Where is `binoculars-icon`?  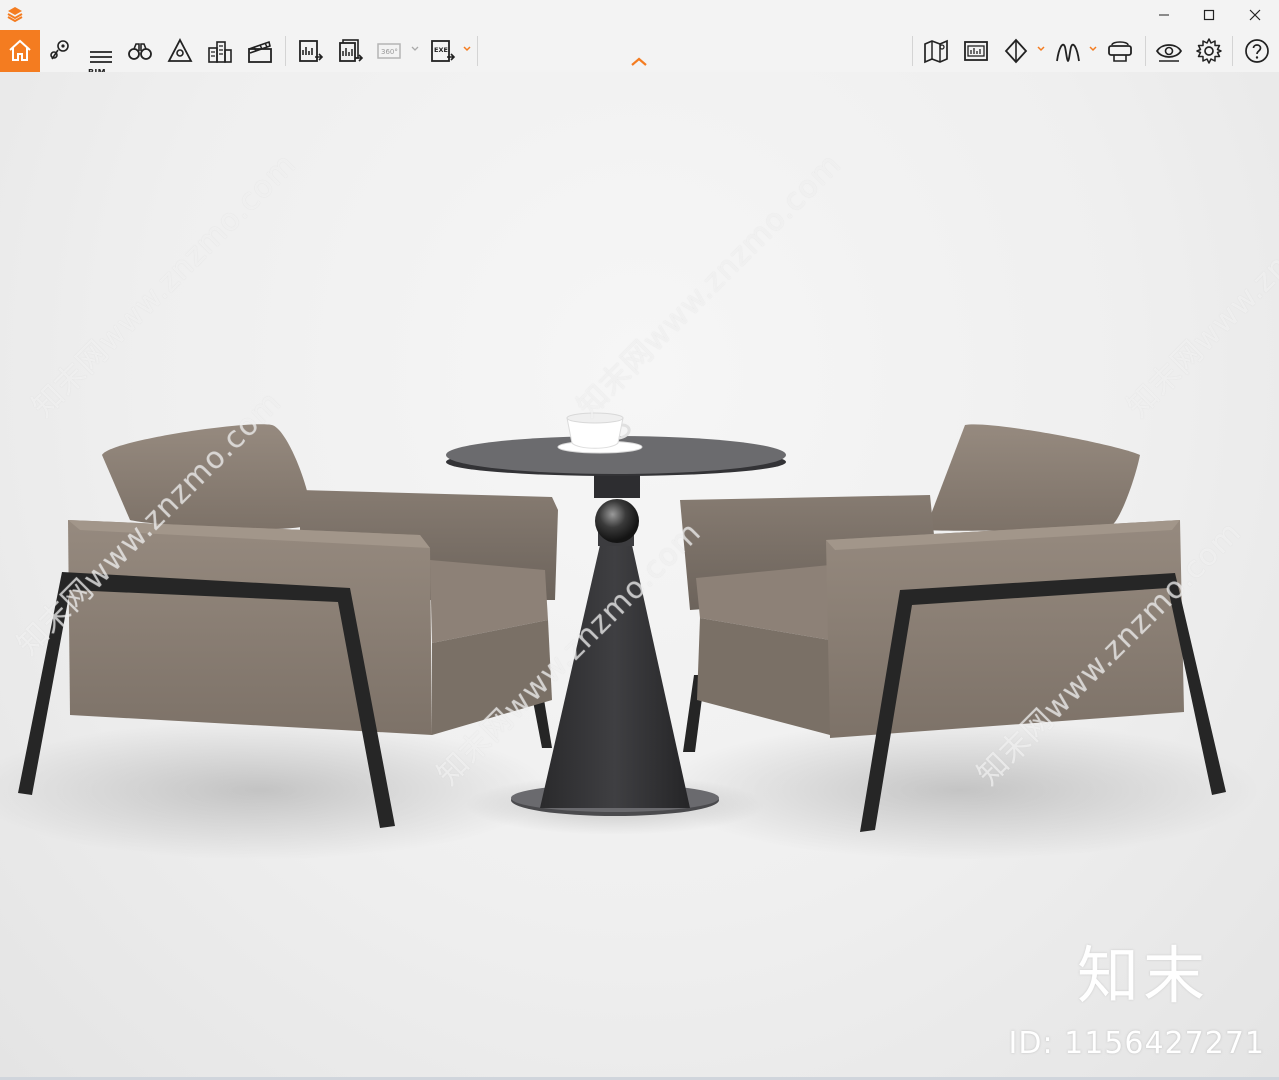
binoculars-icon is located at coordinates (140, 51).